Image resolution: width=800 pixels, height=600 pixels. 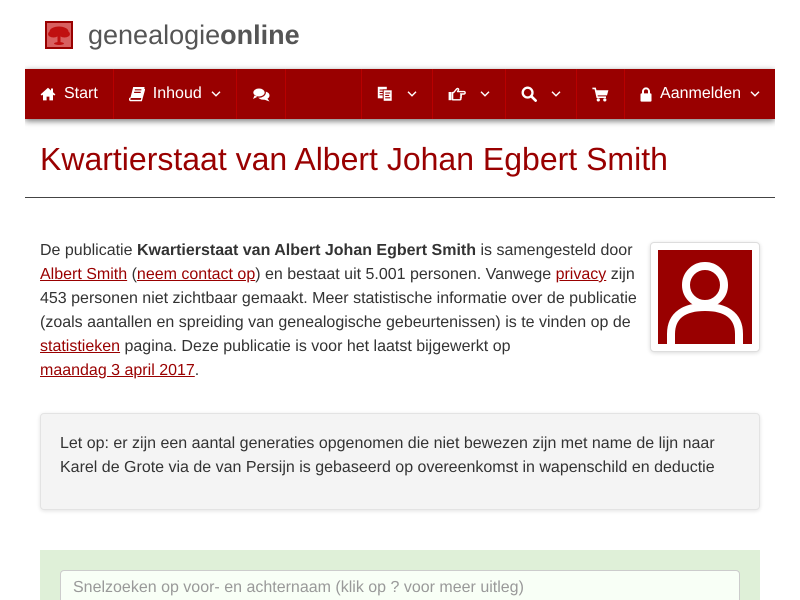 I want to click on text-link: Albert Smith, so click(x=84, y=274).